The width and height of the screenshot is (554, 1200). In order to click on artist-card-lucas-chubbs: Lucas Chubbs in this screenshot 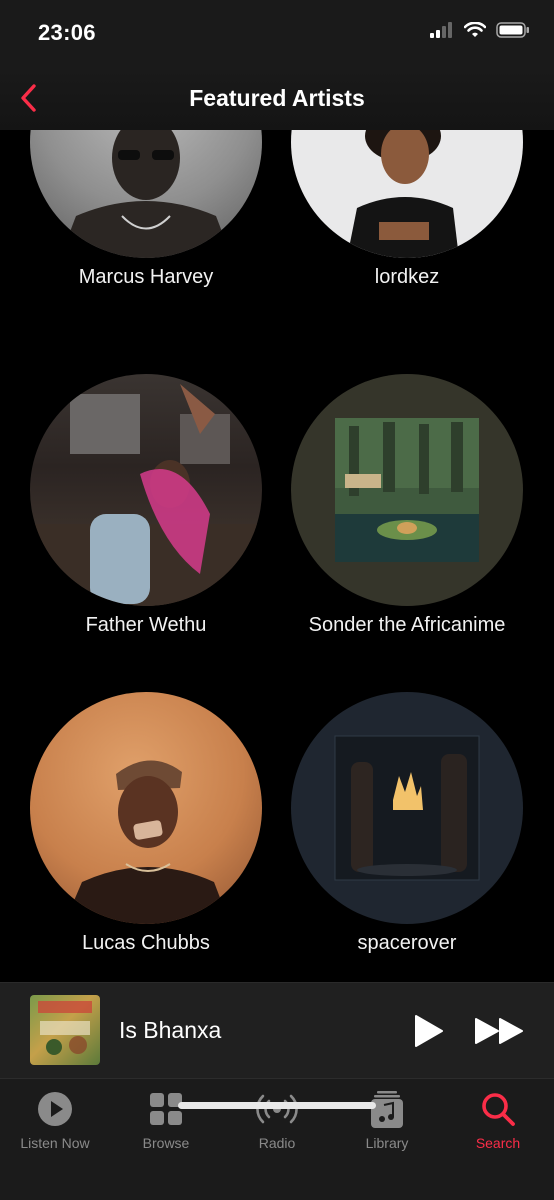, I will do `click(146, 823)`.